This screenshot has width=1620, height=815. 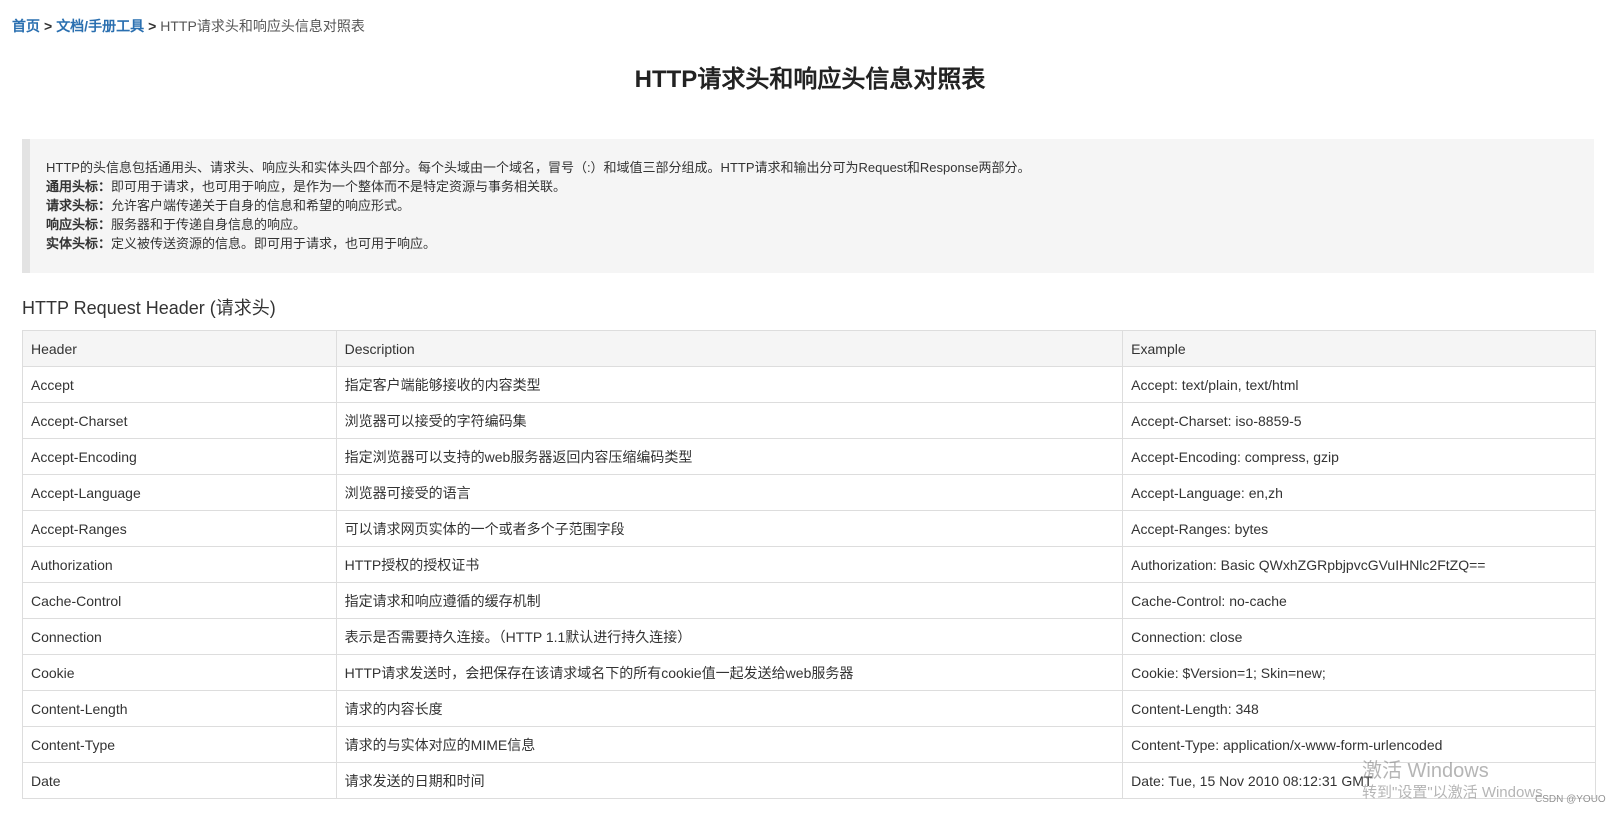 What do you see at coordinates (729, 528) in the screenshot?
I see `cell-description: 可以请求网页实体的一个或者多个子范围字段` at bounding box center [729, 528].